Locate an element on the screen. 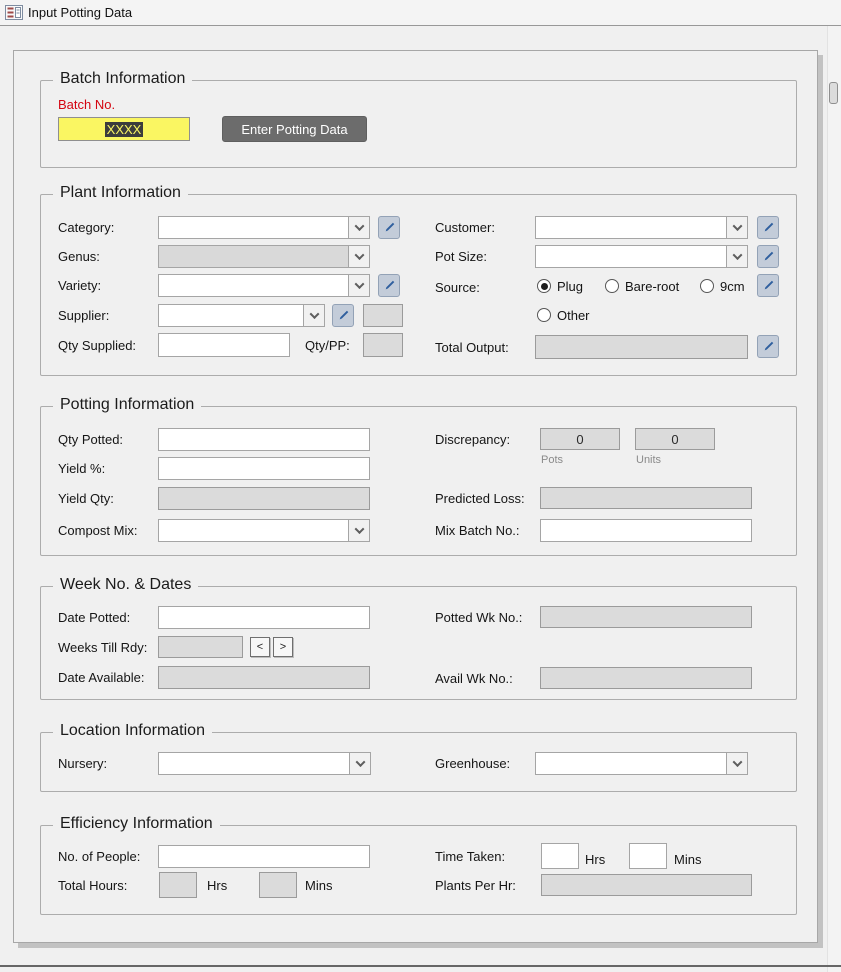 The width and height of the screenshot is (841, 972). pot-size-edit-button is located at coordinates (768, 256).